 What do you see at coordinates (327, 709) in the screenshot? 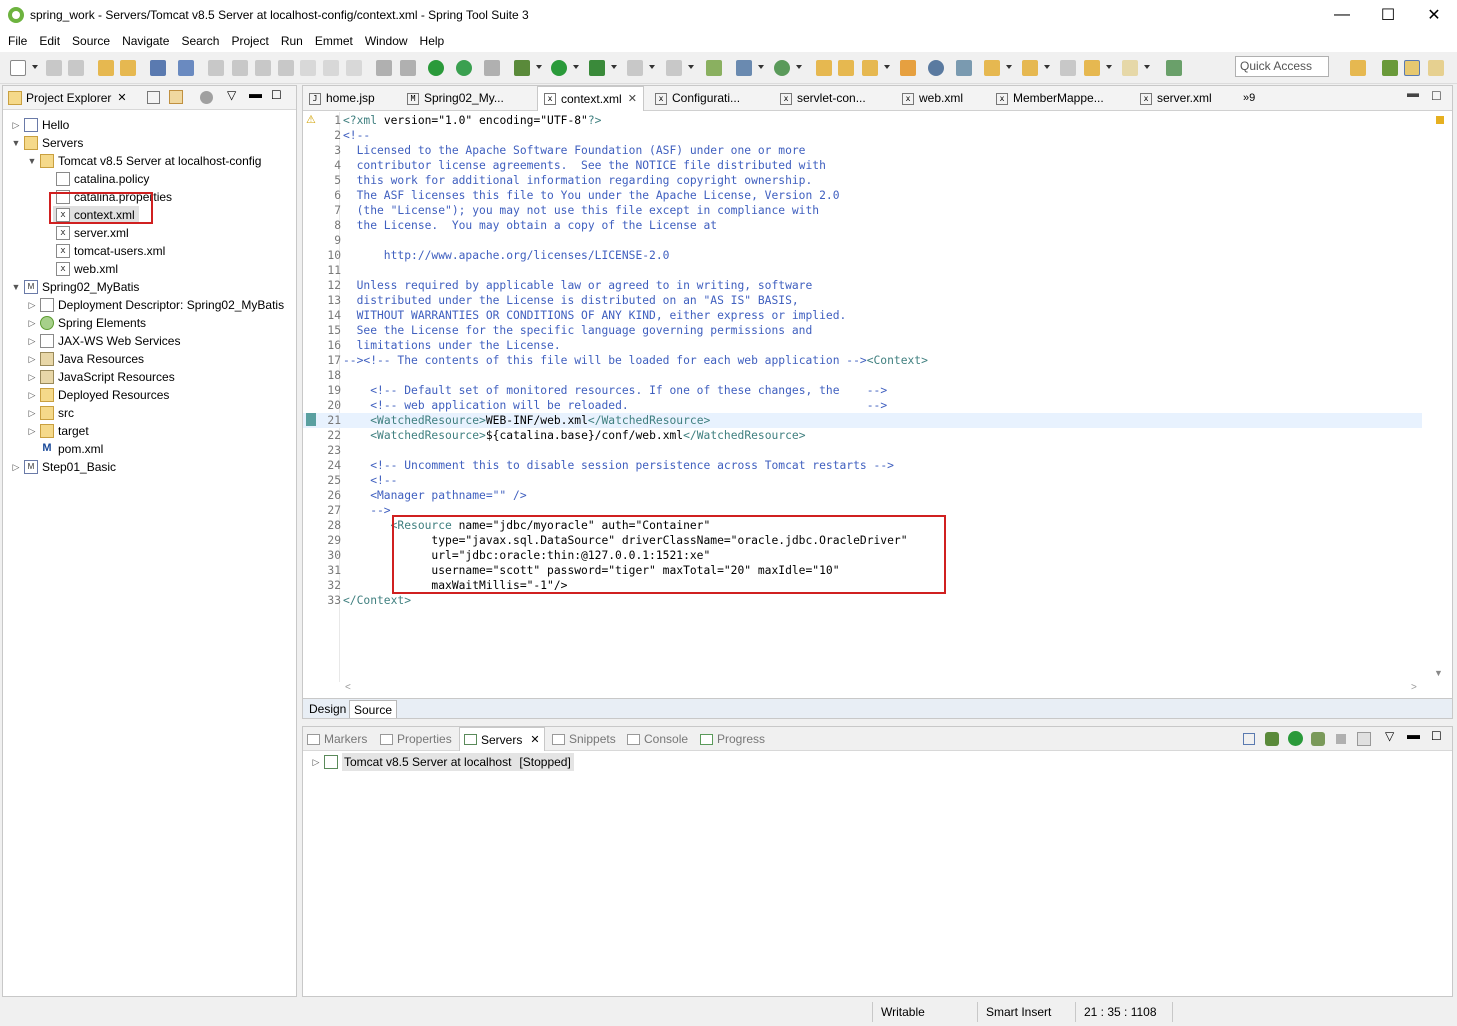
I see `tab-design: Design` at bounding box center [327, 709].